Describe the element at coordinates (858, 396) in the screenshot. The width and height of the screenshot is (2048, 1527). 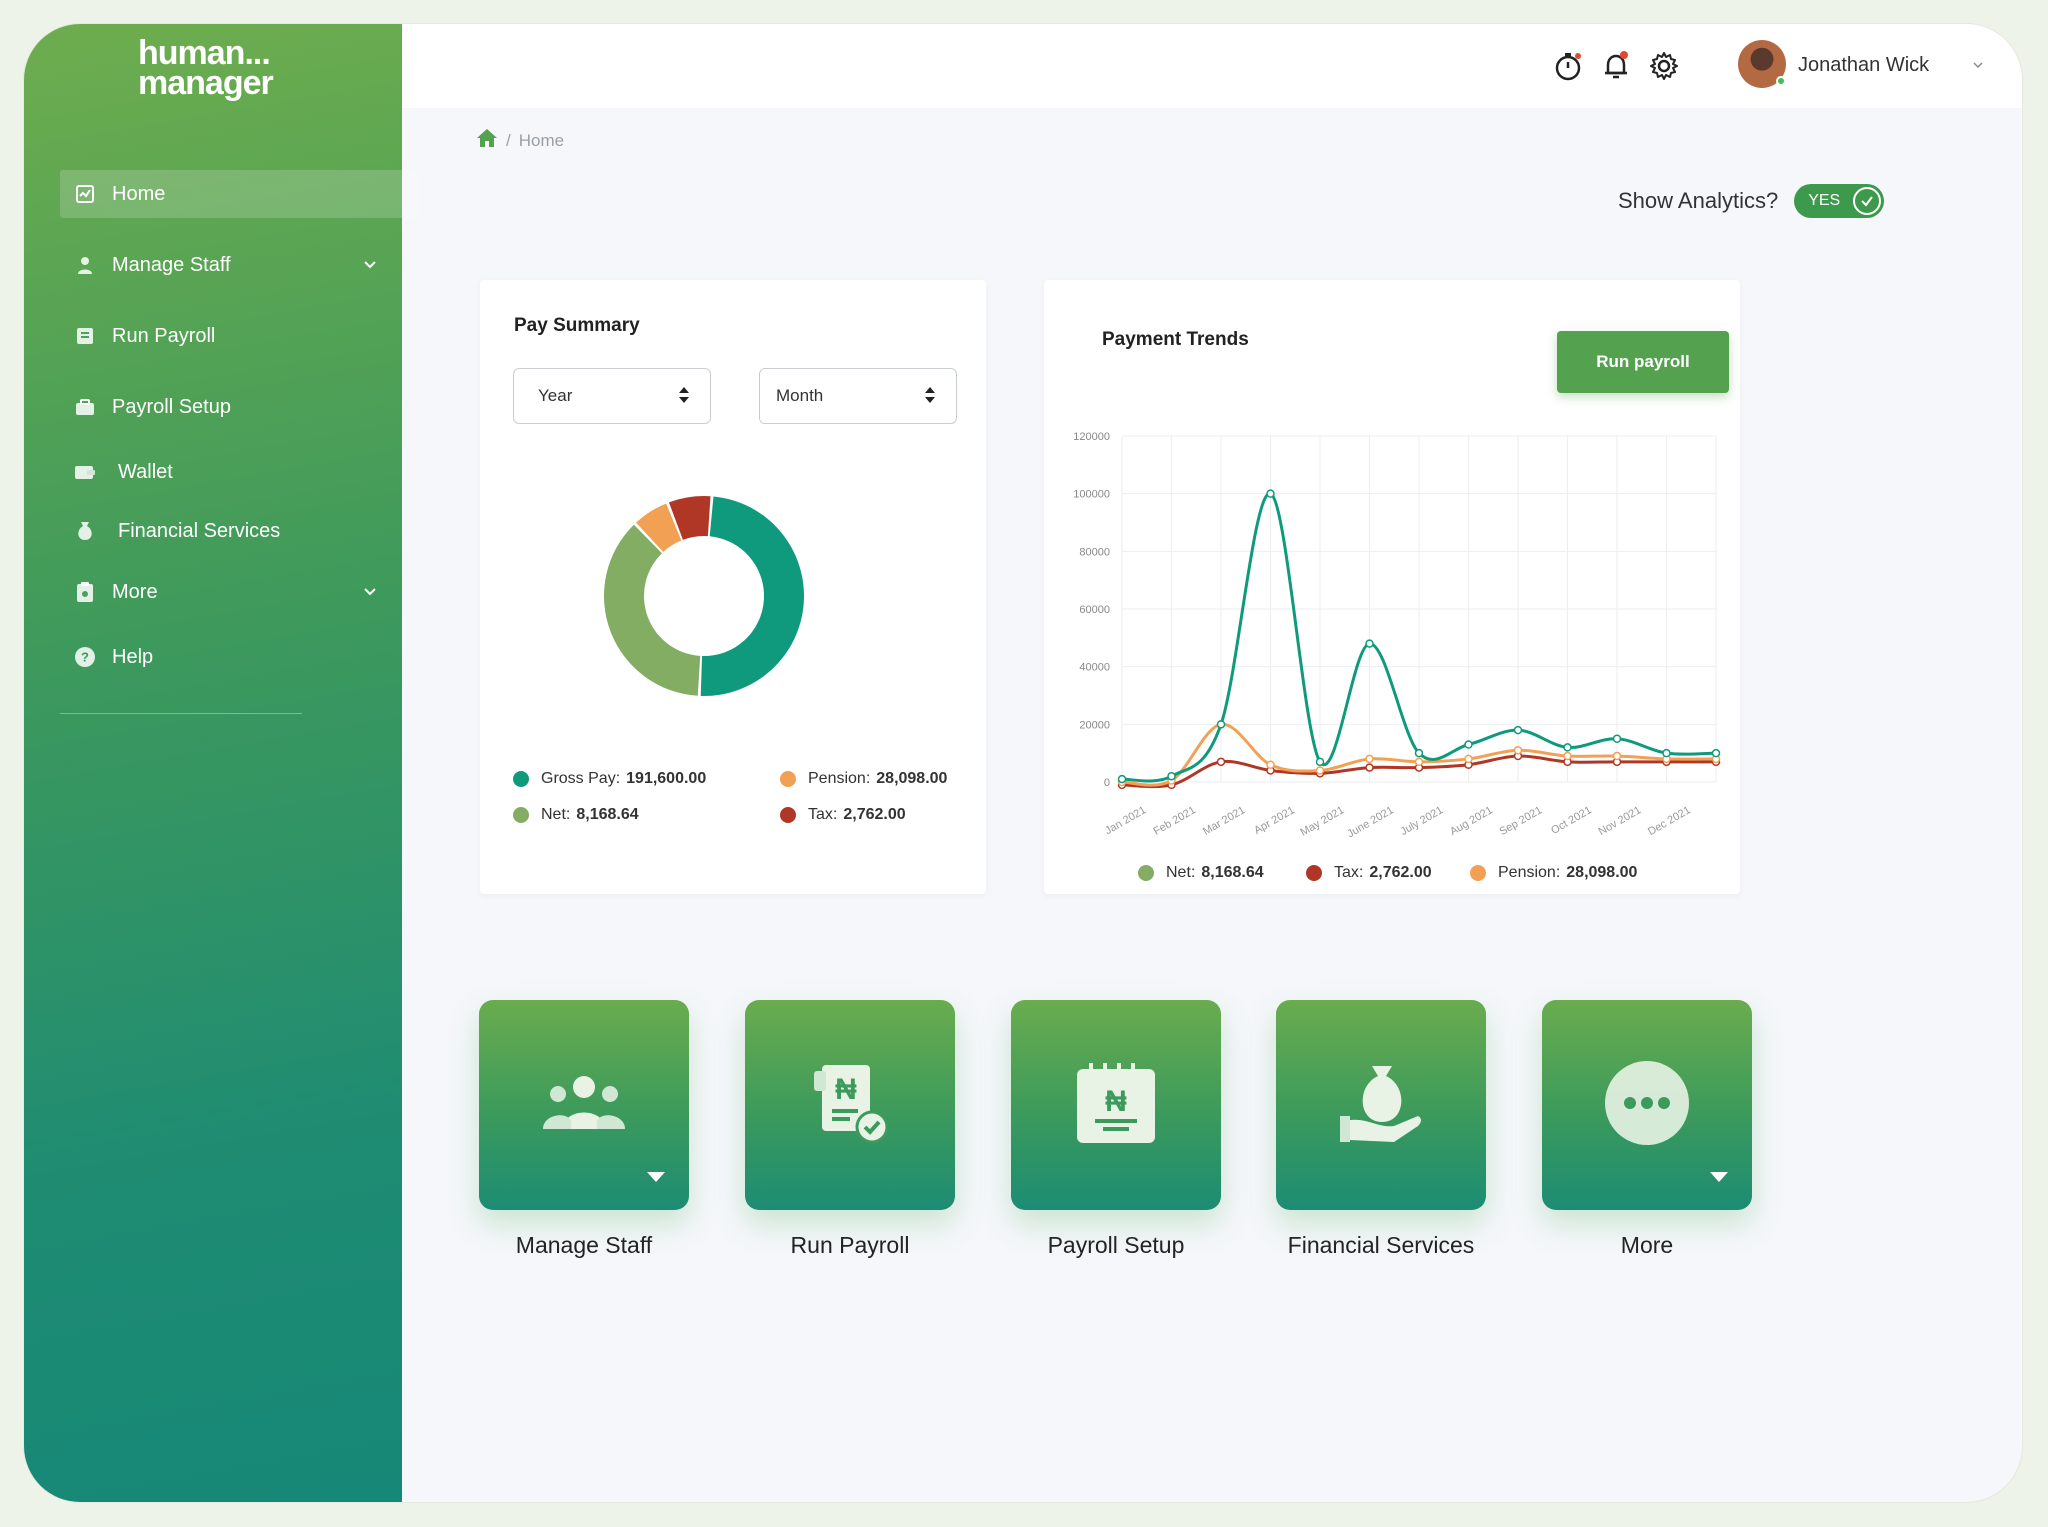
I see `month-select: Month` at that location.